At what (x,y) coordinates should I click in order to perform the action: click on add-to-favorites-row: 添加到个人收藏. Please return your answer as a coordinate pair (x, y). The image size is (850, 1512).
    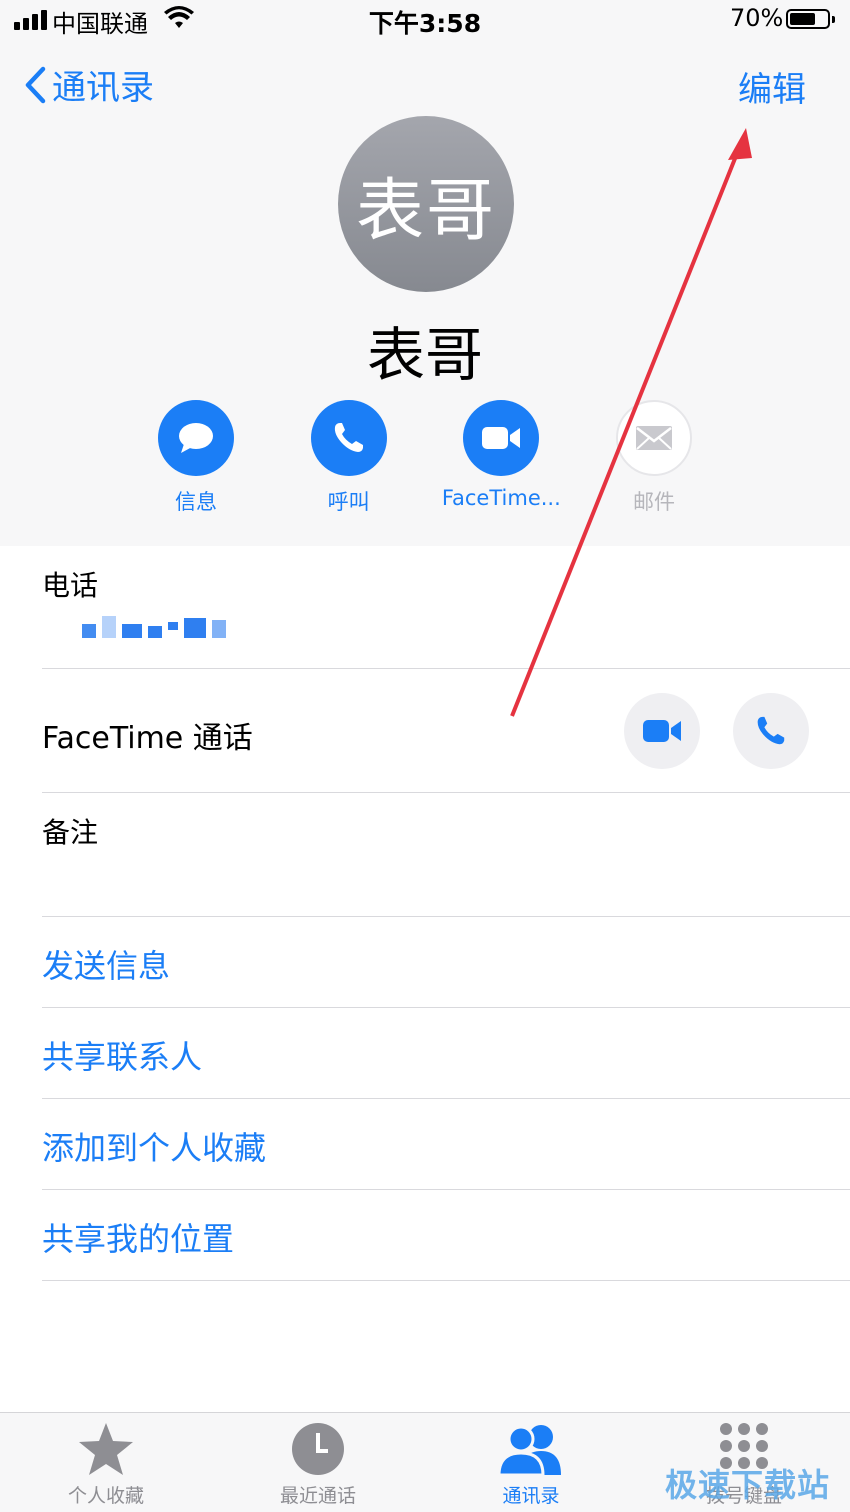
    Looking at the image, I should click on (446, 1144).